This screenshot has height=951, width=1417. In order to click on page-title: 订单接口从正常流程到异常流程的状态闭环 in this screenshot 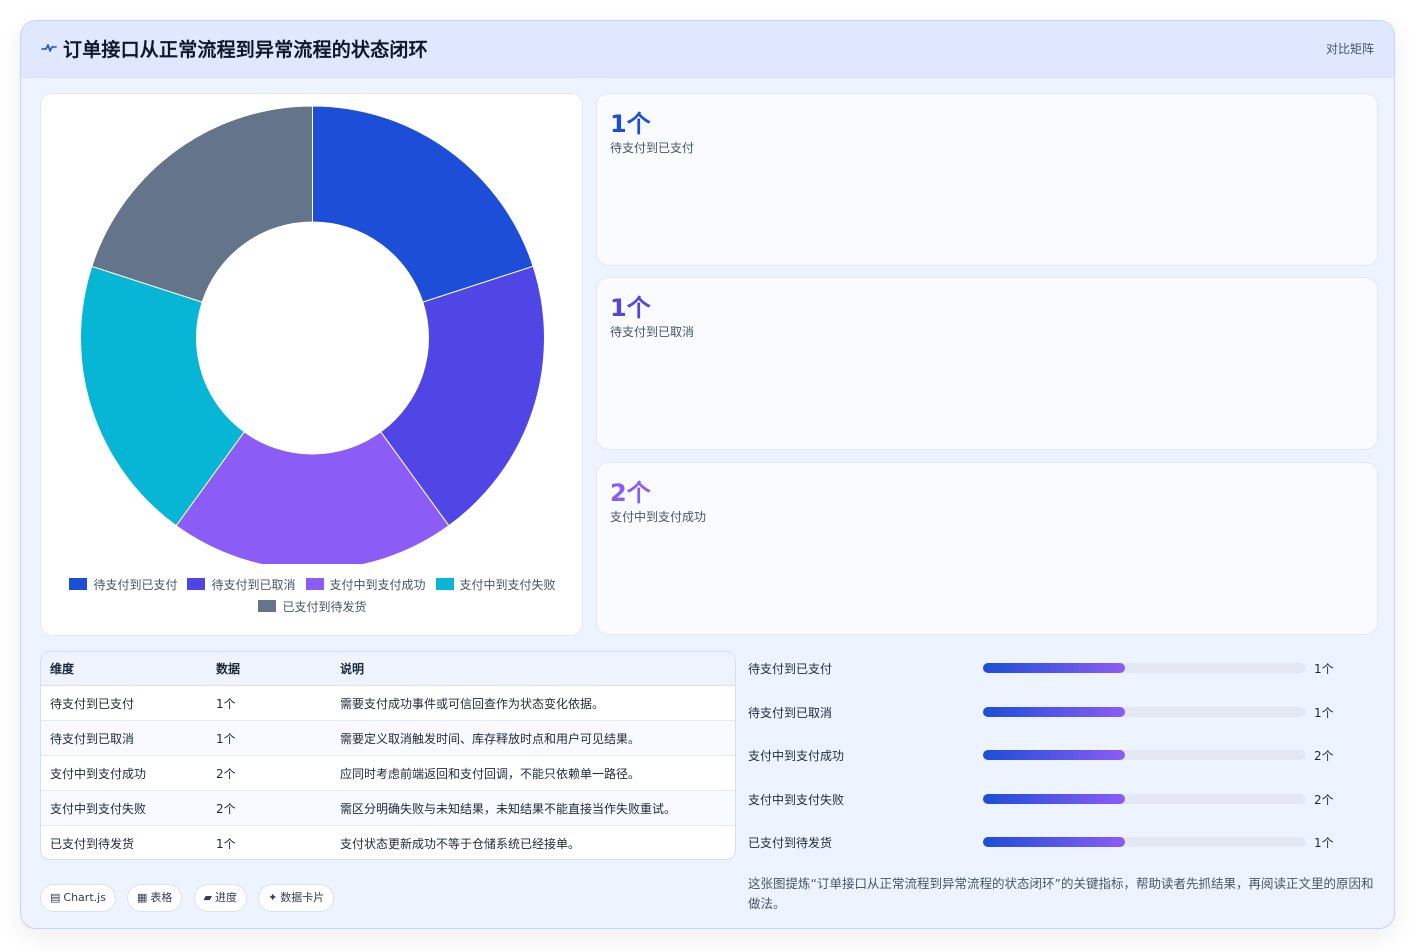, I will do `click(245, 50)`.